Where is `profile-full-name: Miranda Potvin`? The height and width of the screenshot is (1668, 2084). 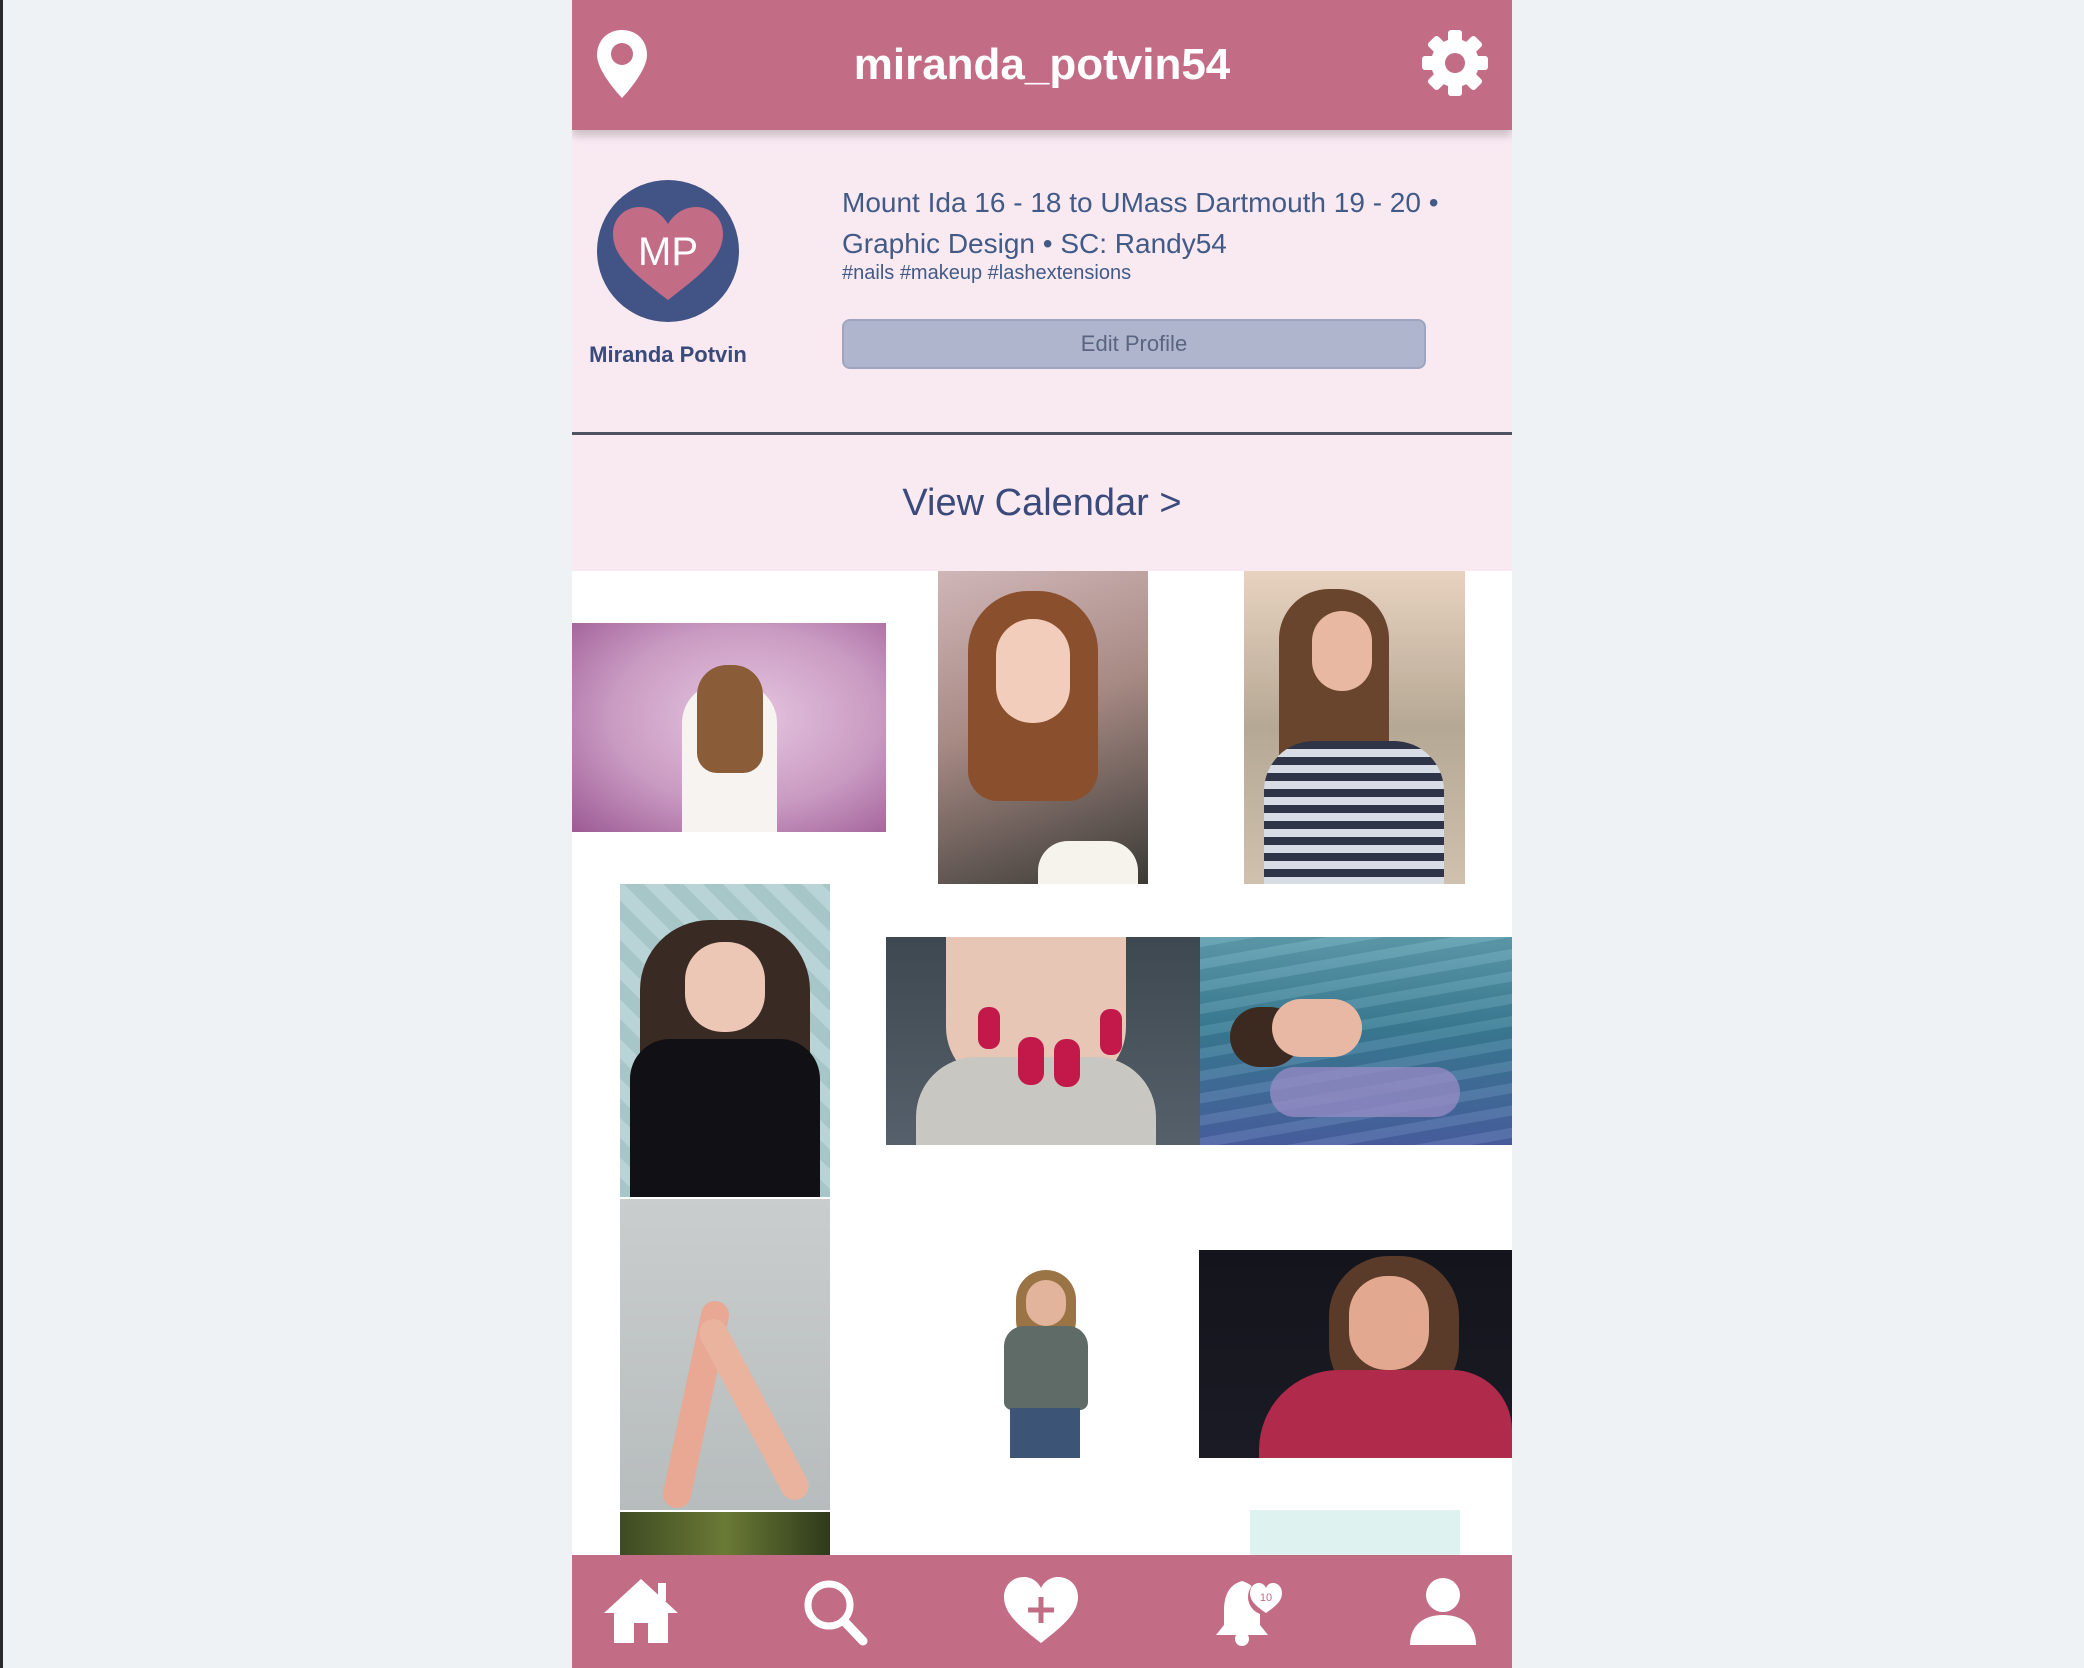
profile-full-name: Miranda Potvin is located at coordinates (668, 354).